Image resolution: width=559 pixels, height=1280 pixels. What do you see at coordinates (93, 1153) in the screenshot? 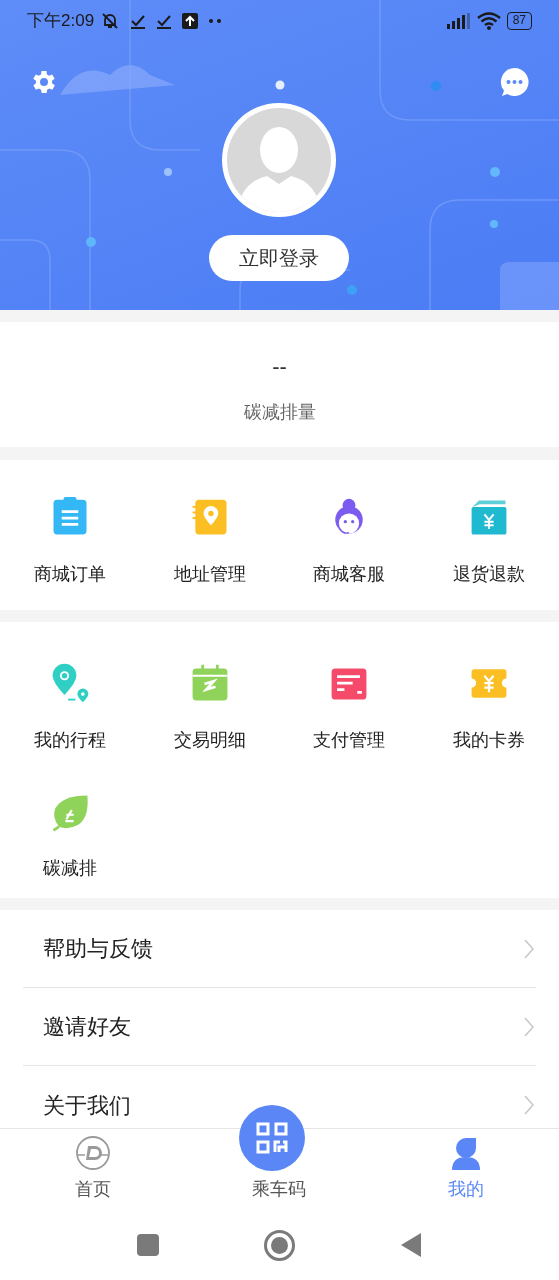
I see `d-logo-icon` at bounding box center [93, 1153].